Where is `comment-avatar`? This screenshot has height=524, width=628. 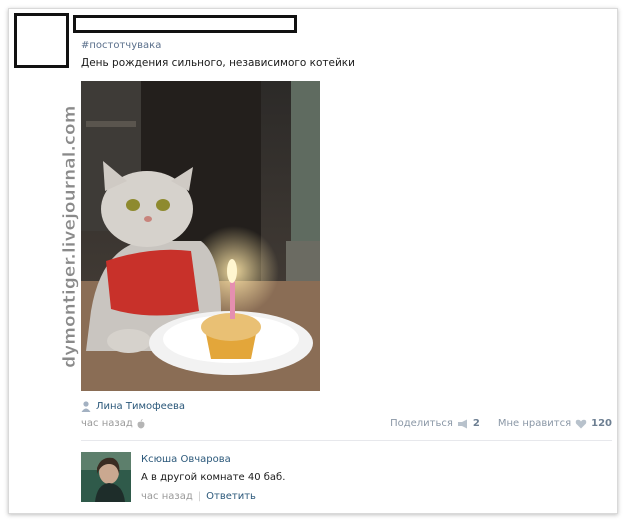 comment-avatar is located at coordinates (106, 477).